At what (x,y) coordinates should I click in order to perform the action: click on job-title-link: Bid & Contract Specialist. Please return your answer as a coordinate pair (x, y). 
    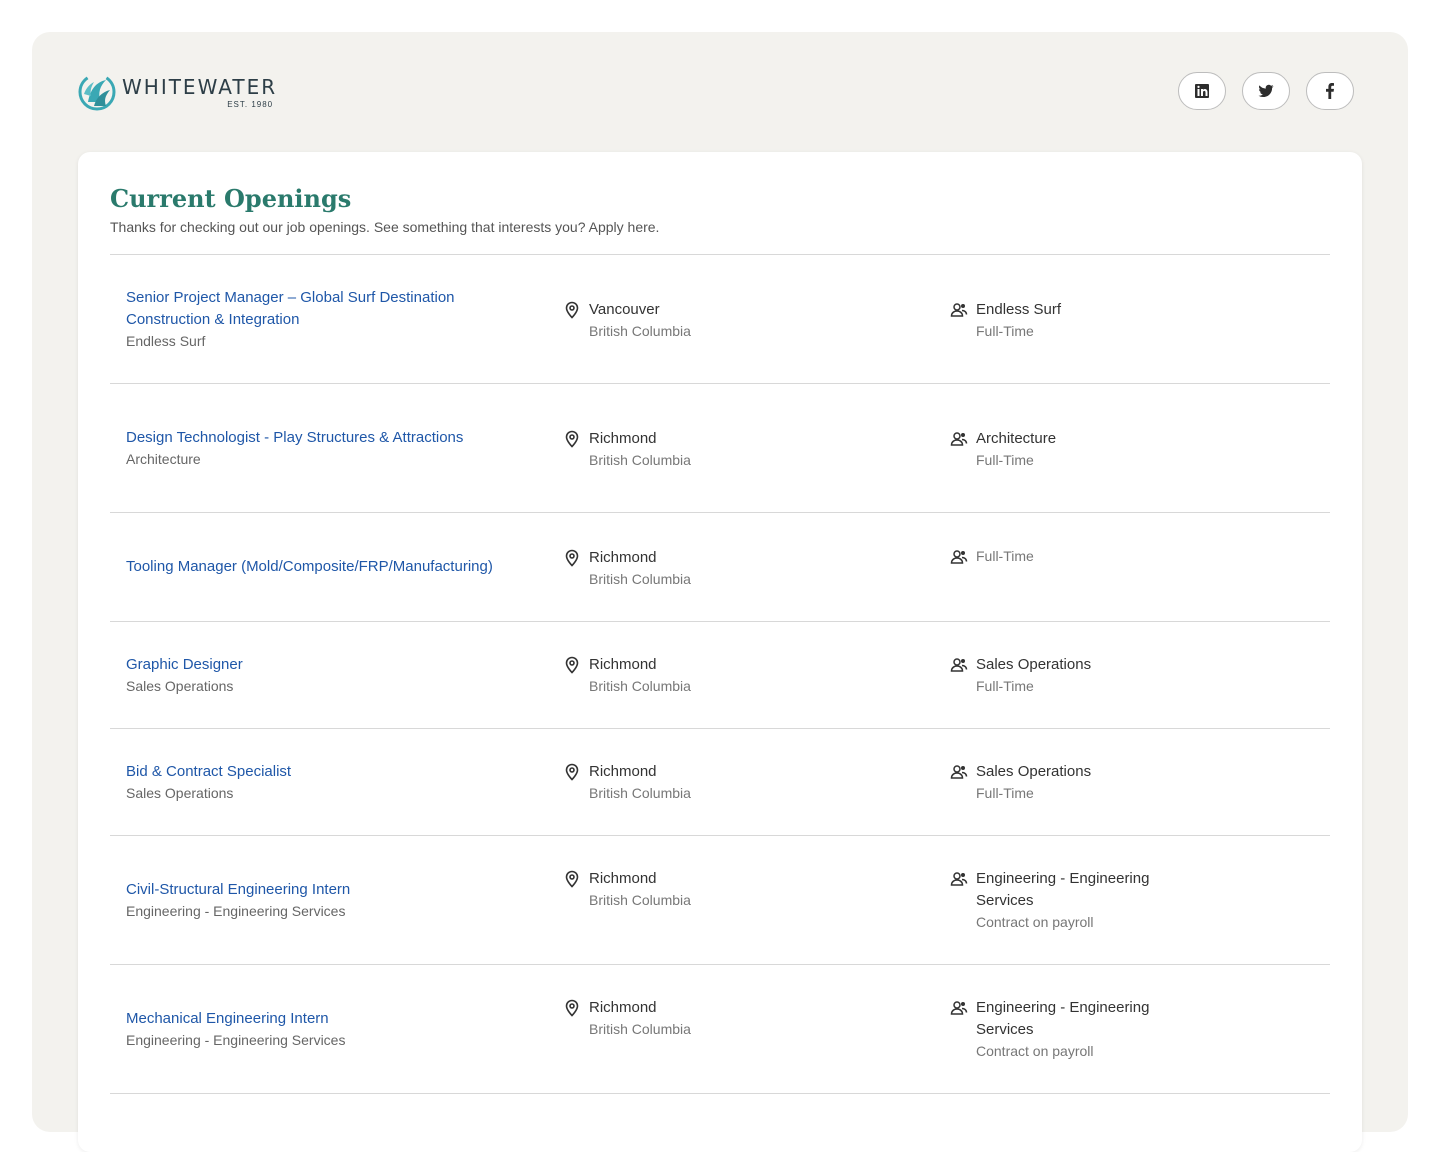
    Looking at the image, I should click on (311, 772).